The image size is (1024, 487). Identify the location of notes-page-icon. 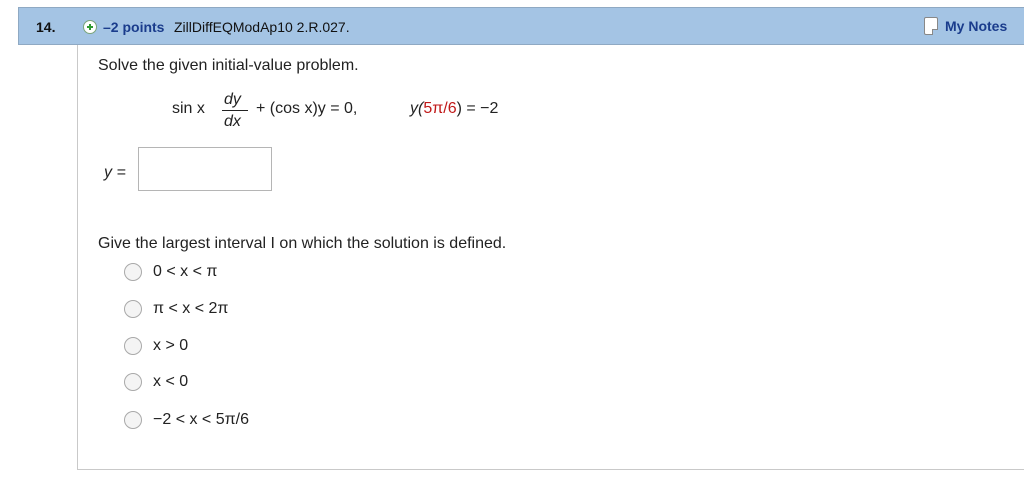
(931, 26).